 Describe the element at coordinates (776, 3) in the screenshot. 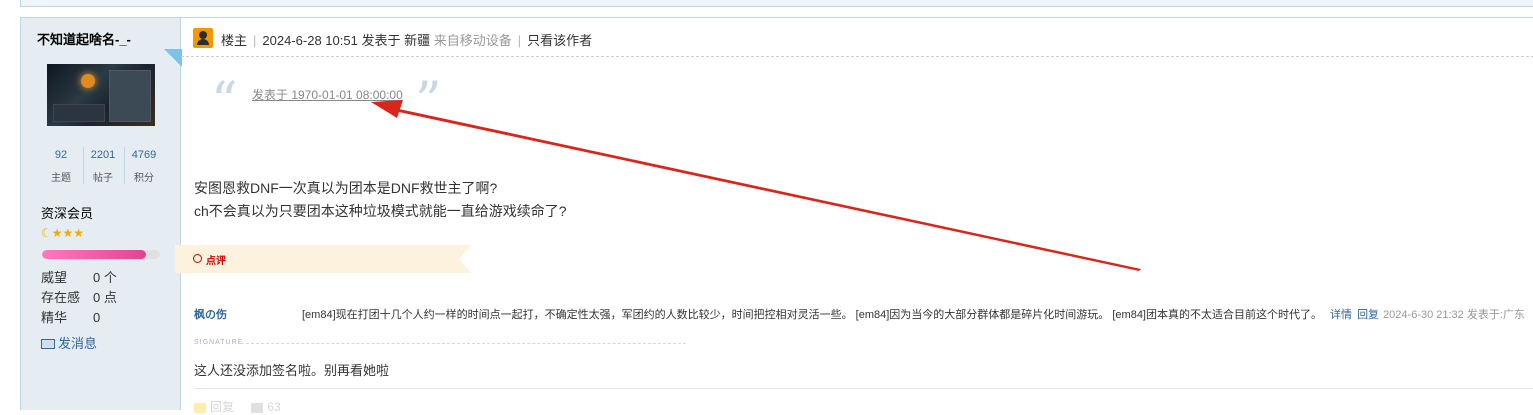

I see `previous-post-edge` at that location.